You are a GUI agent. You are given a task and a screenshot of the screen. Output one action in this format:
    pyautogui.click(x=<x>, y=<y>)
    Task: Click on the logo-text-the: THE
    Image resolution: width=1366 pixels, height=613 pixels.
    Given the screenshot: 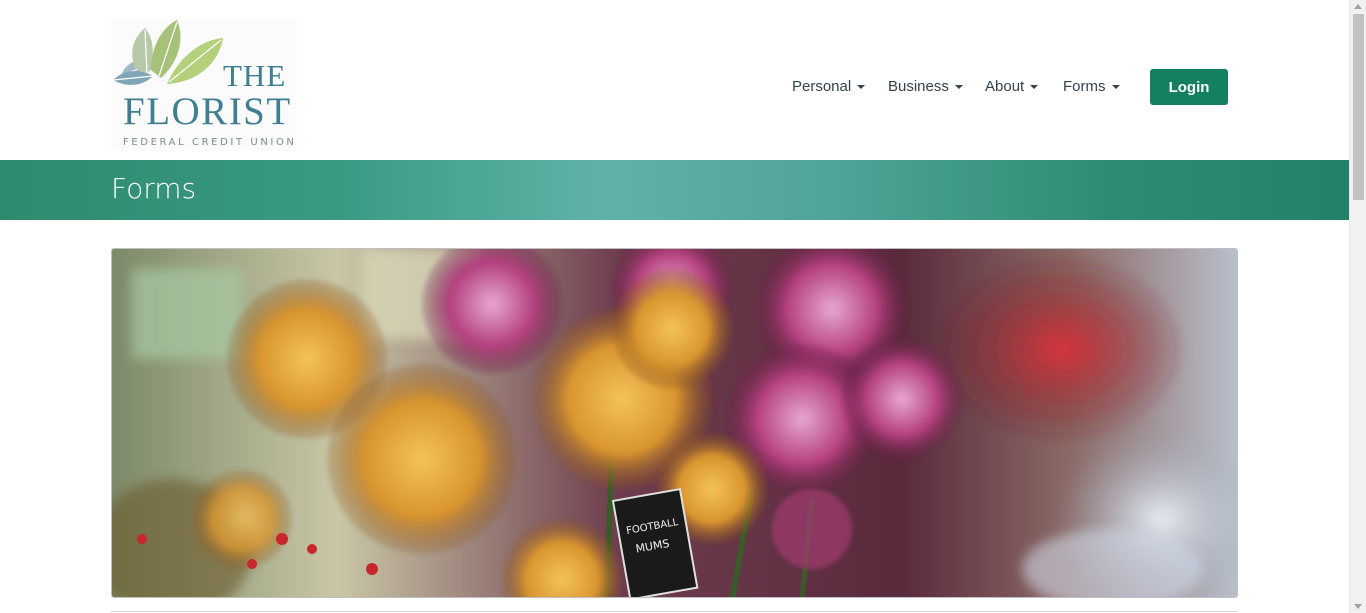 What is the action you would take?
    pyautogui.click(x=255, y=75)
    